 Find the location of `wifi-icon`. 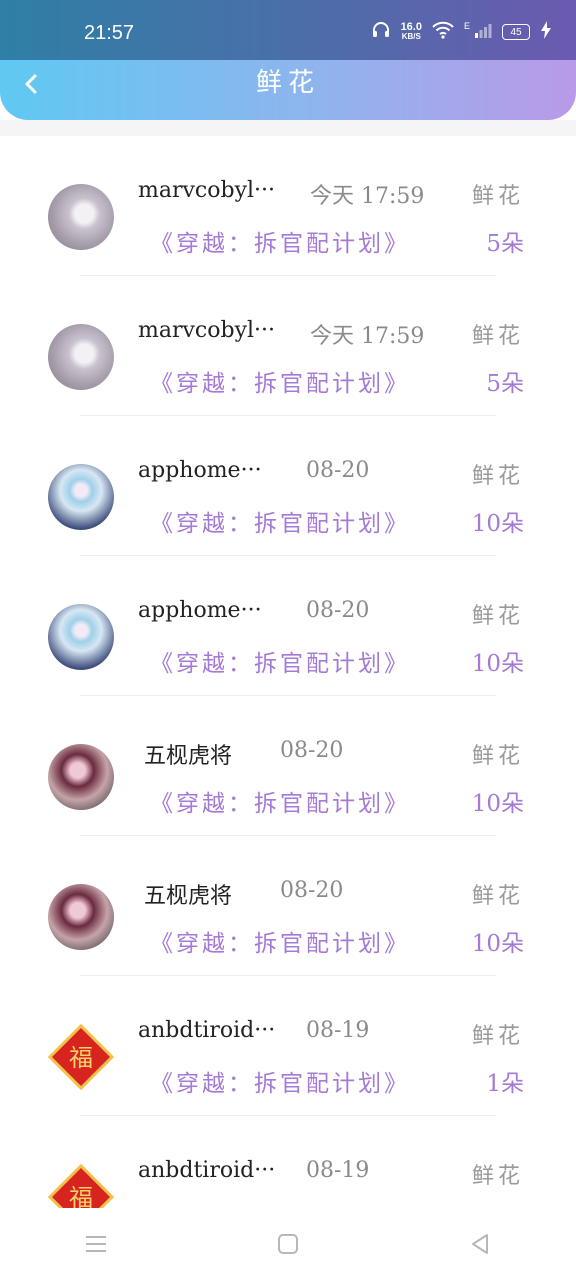

wifi-icon is located at coordinates (443, 32).